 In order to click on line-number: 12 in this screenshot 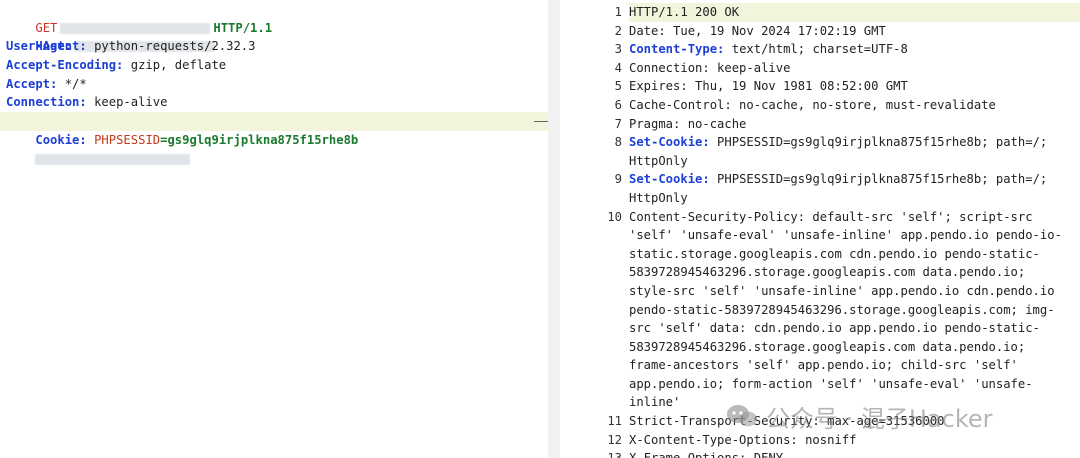, I will do `click(614, 439)`.